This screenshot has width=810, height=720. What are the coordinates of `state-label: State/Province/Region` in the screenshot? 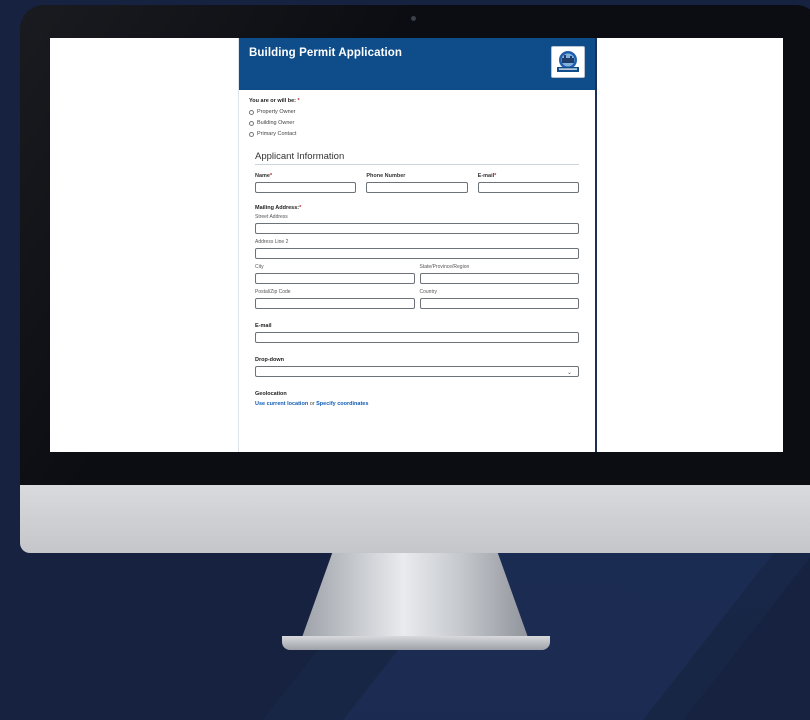 It's located at (444, 267).